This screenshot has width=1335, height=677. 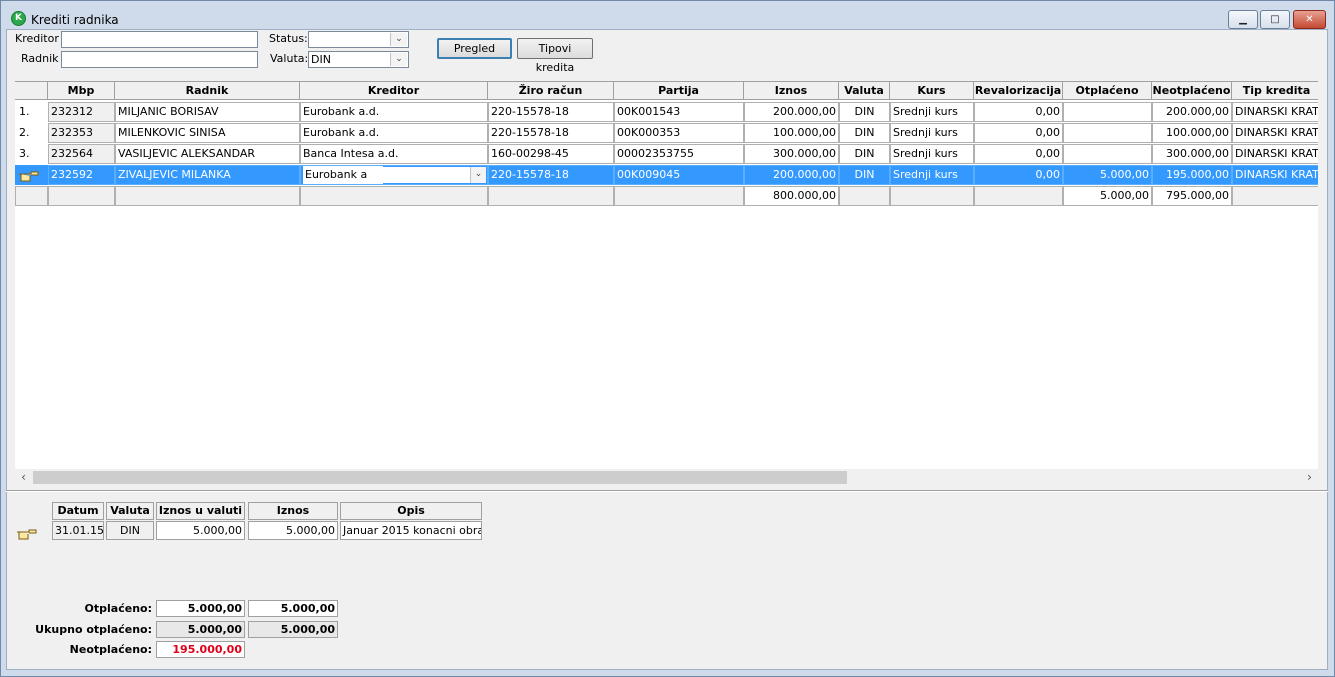 I want to click on valuta-value: DIN, so click(x=321, y=59).